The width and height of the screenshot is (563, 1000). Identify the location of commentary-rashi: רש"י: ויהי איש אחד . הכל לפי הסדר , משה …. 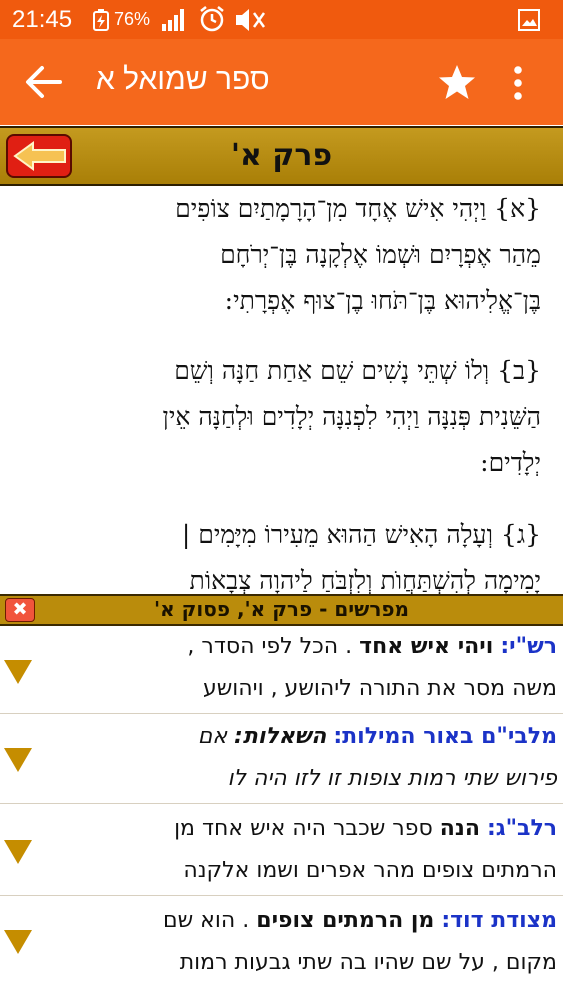
(281, 670).